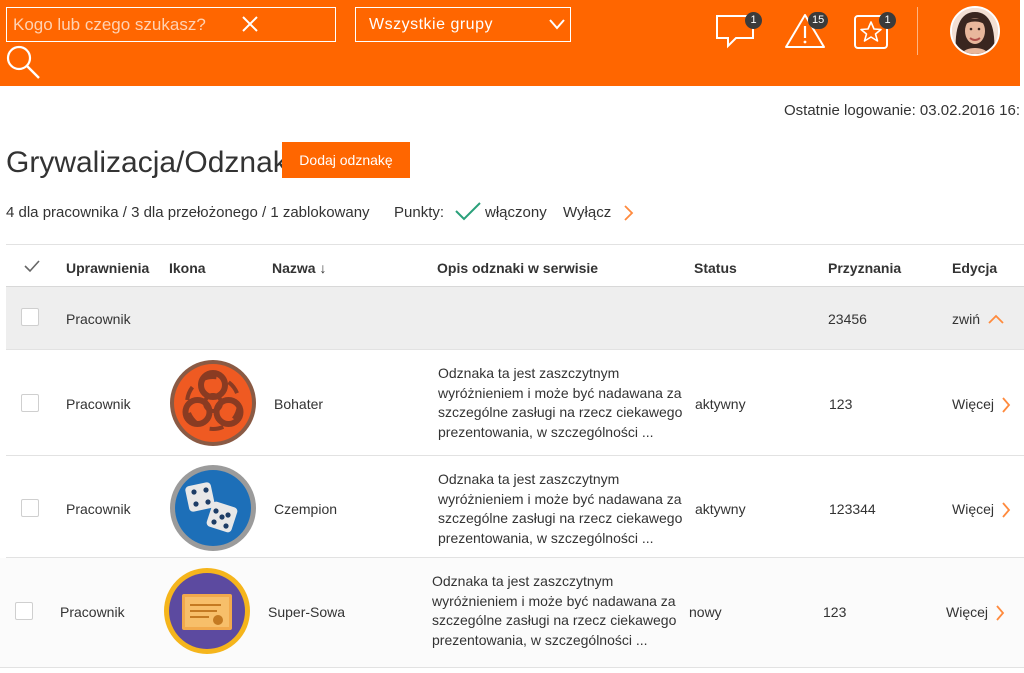  What do you see at coordinates (187, 268) in the screenshot?
I see `col-icon: Ikona` at bounding box center [187, 268].